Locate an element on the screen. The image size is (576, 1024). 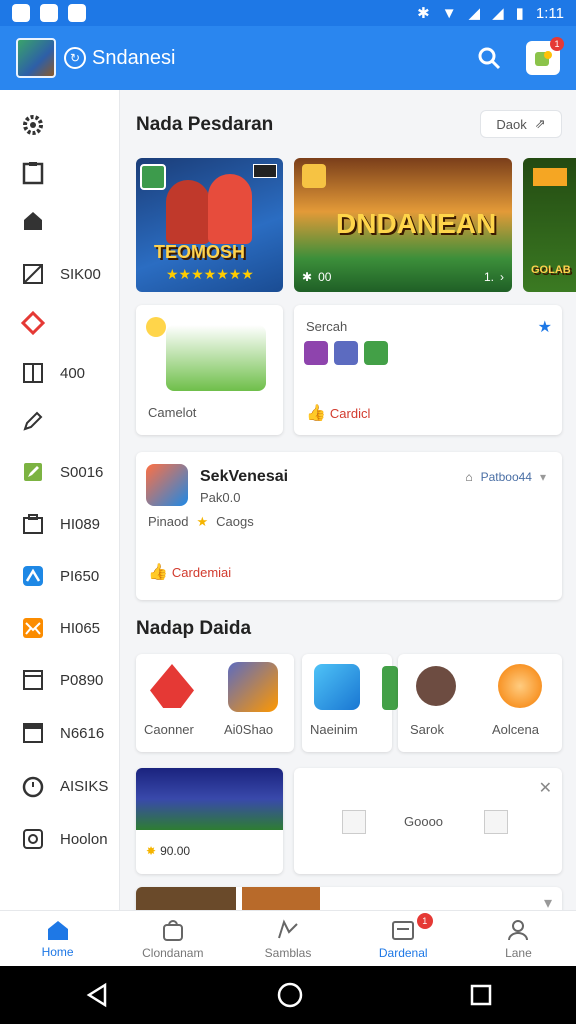
arrow-icon: ⇗ is located at coordinates (540, 123).